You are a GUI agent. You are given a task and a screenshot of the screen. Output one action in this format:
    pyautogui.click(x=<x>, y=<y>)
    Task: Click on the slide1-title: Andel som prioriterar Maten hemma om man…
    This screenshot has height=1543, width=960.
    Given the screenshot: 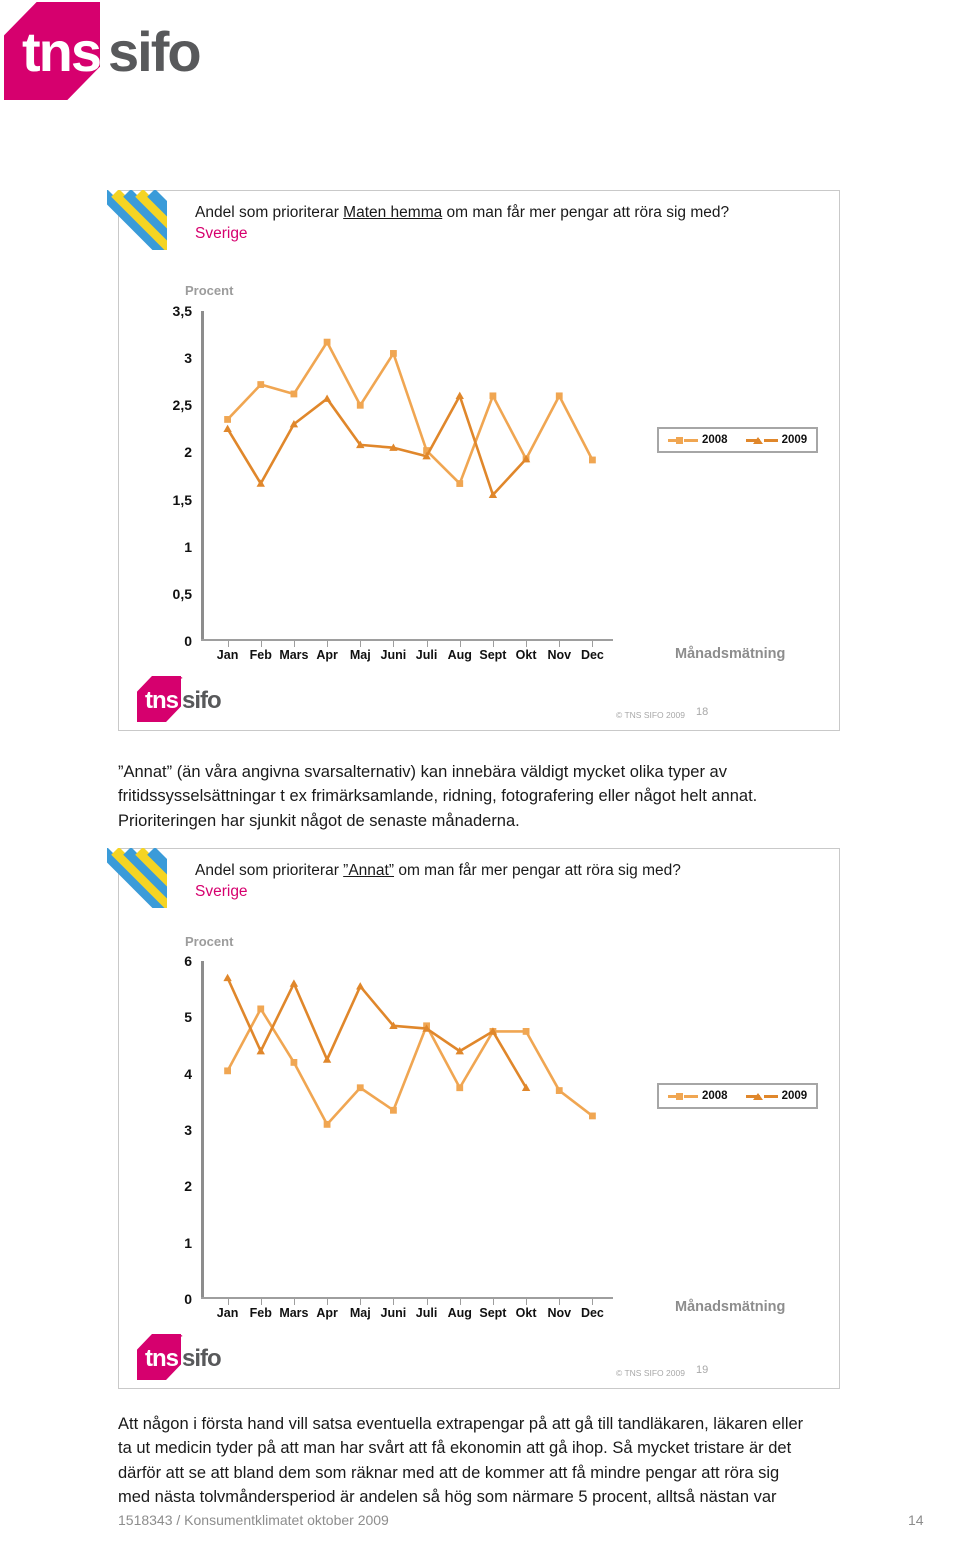 What is the action you would take?
    pyautogui.click(x=462, y=213)
    